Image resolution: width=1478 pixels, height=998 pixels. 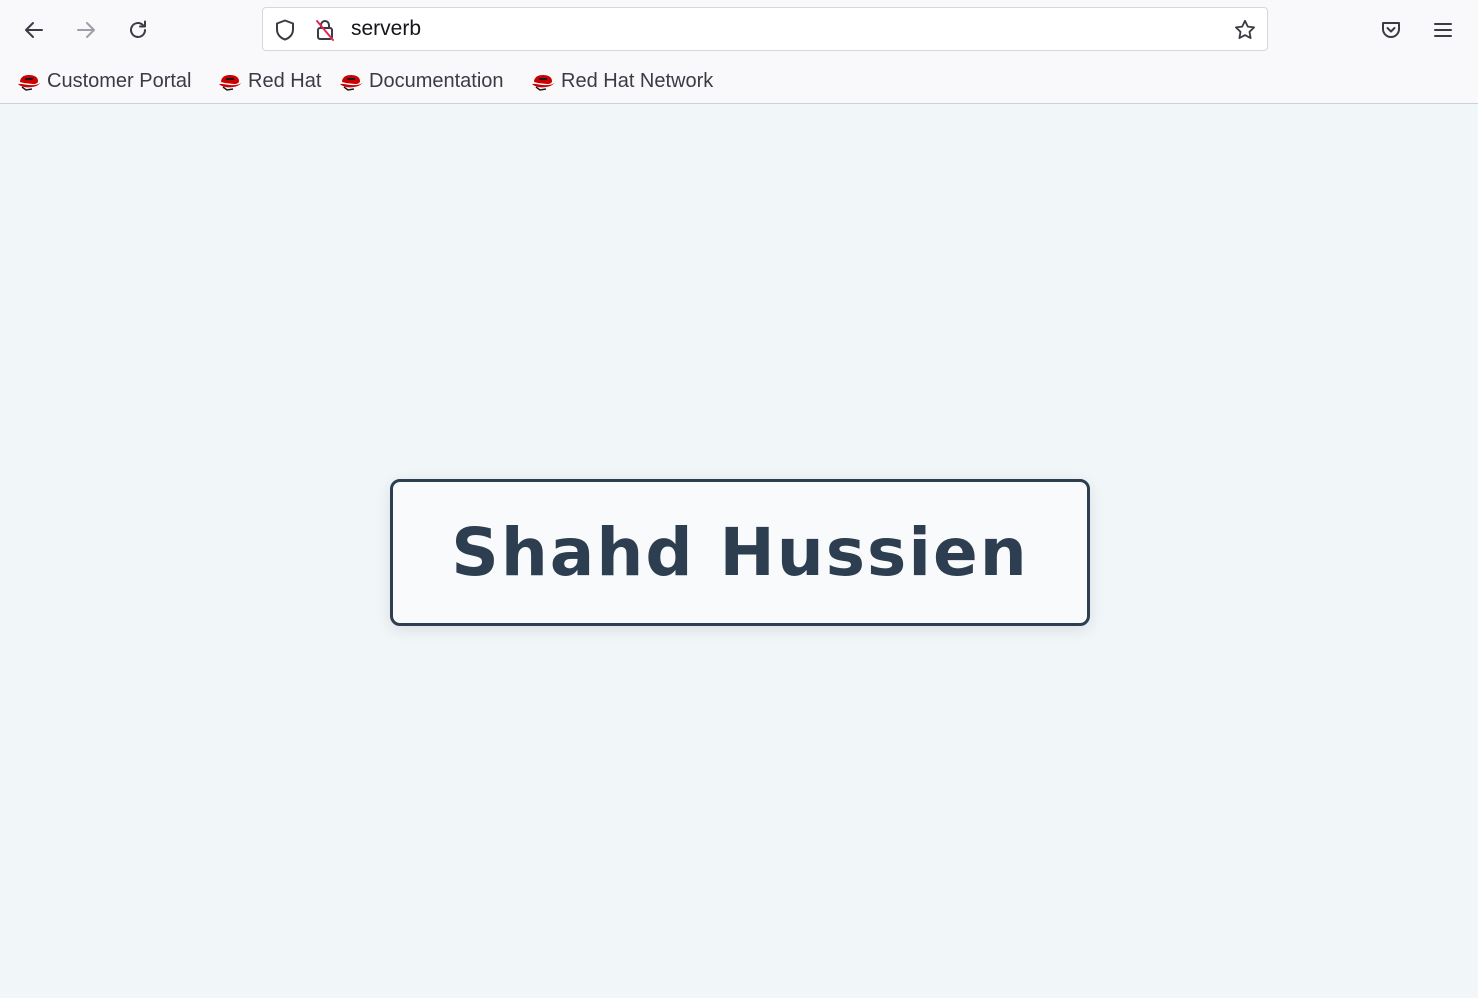 I want to click on pocket-icon, so click(x=1391, y=30).